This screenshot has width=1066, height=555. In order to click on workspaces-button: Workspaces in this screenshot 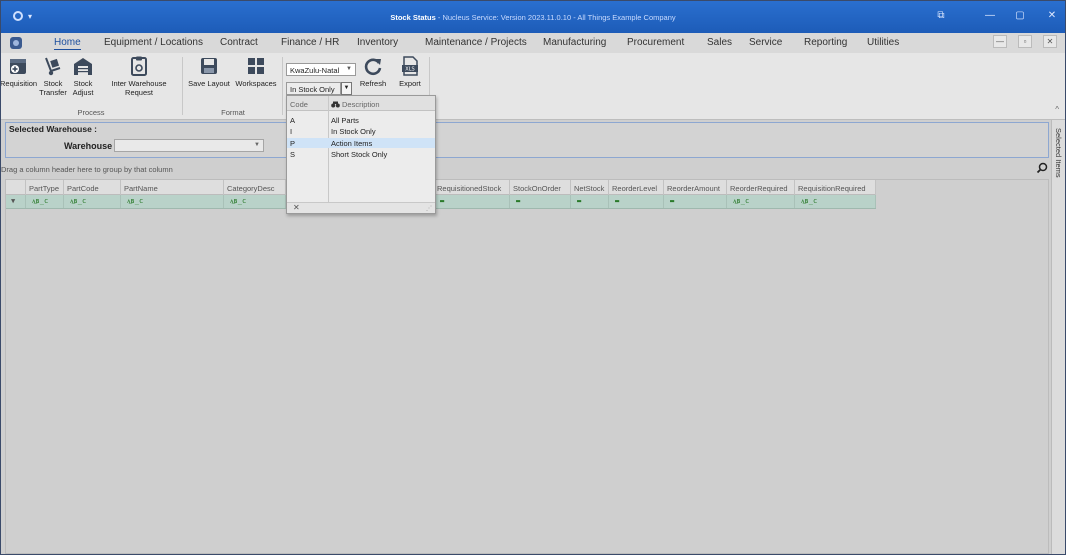, I will do `click(256, 71)`.